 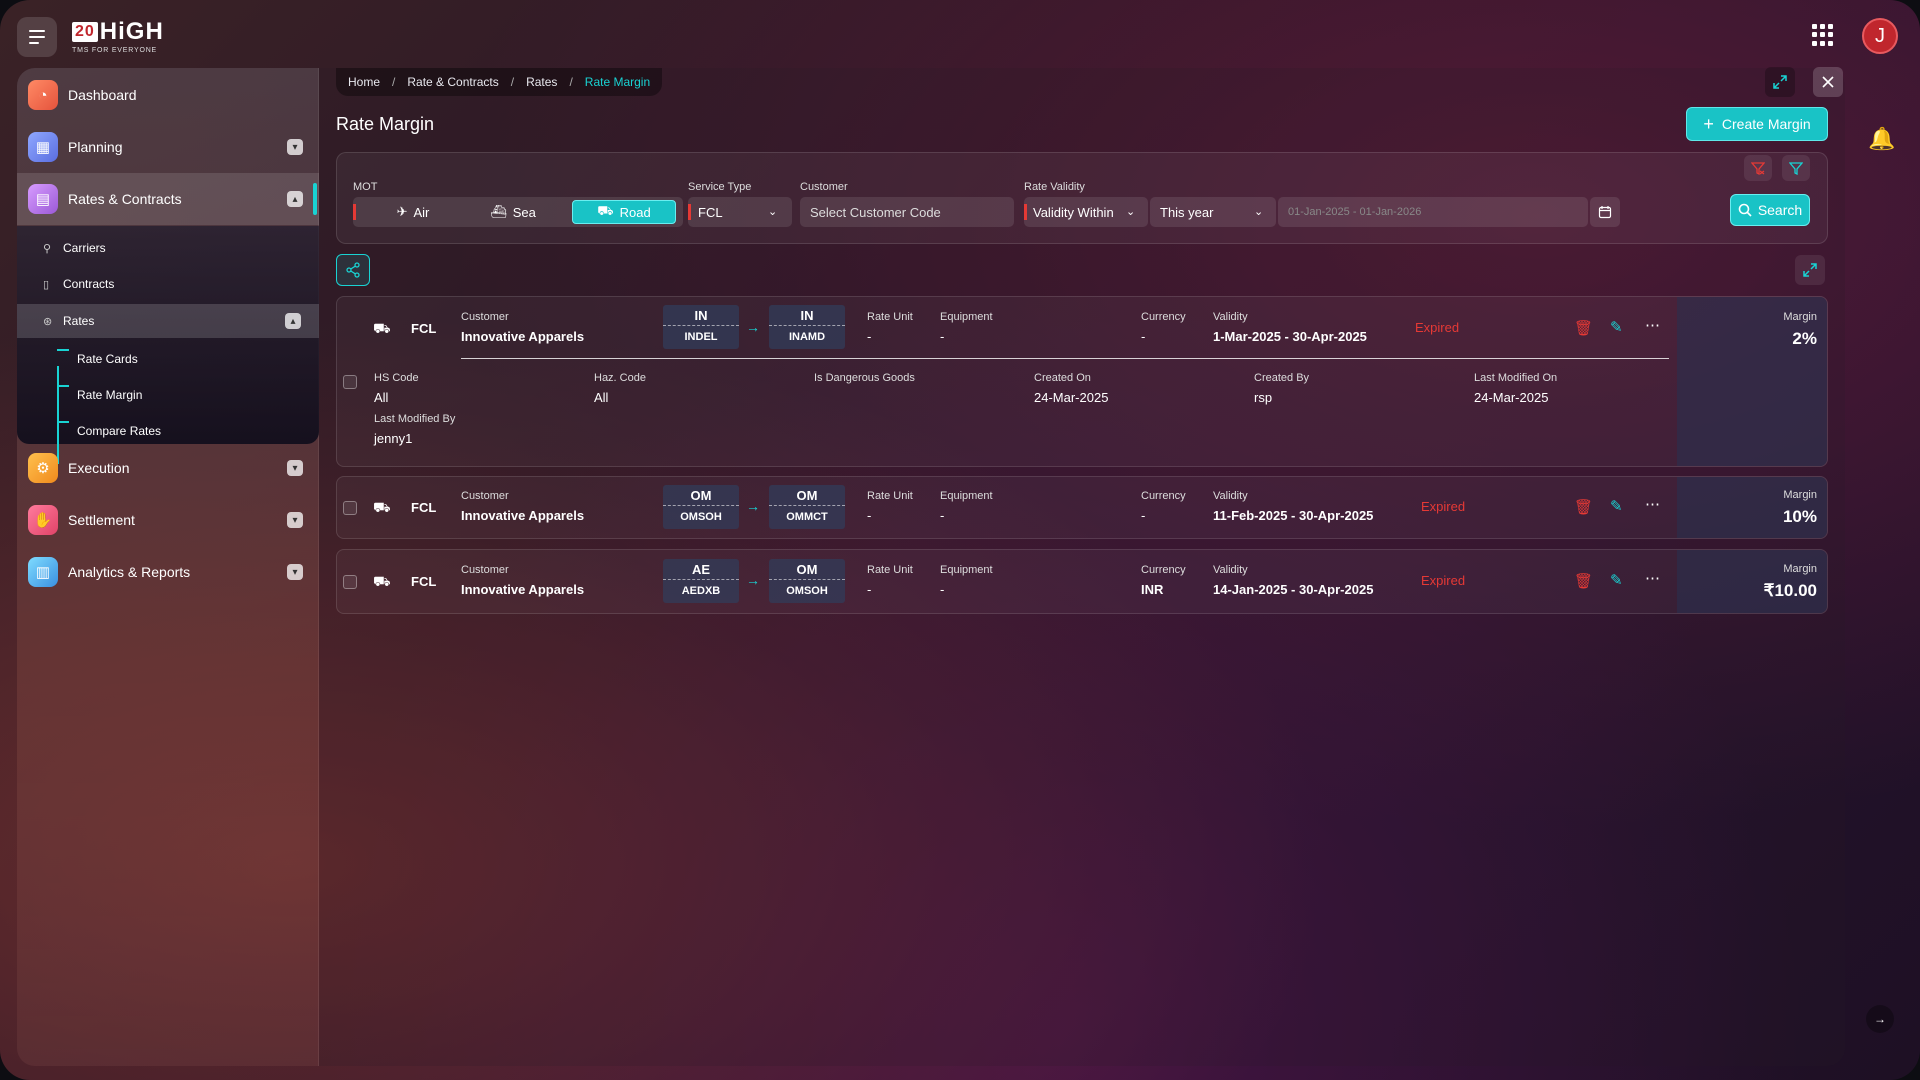 I want to click on customer-name: Innovative Apparels, so click(x=523, y=589).